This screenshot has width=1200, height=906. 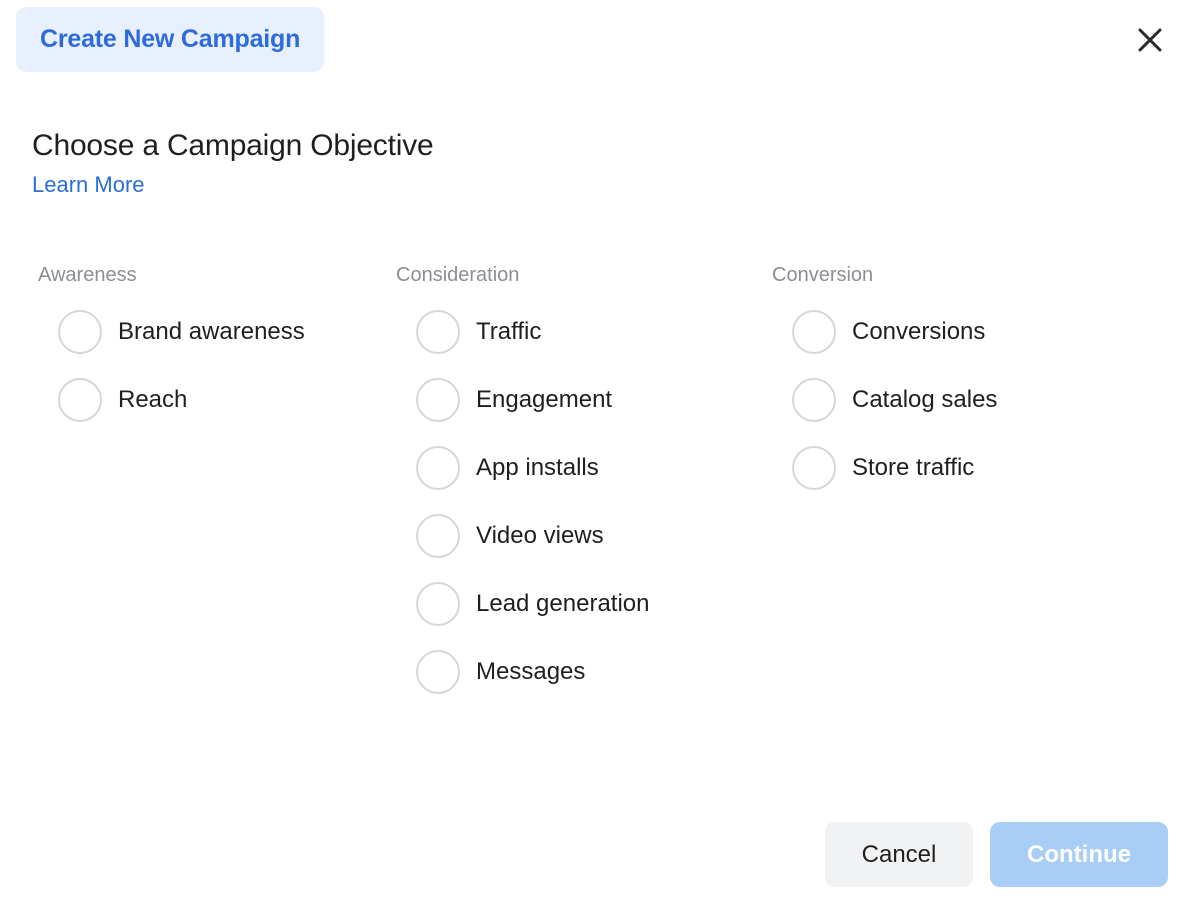 I want to click on option-label: Store traffic, so click(x=913, y=467).